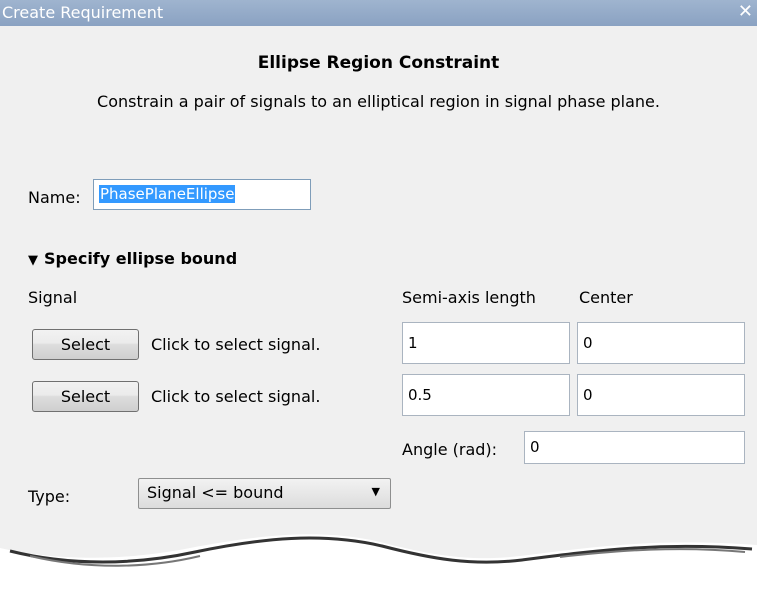 The width and height of the screenshot is (757, 595). I want to click on torn-edge-decoration, so click(378, 557).